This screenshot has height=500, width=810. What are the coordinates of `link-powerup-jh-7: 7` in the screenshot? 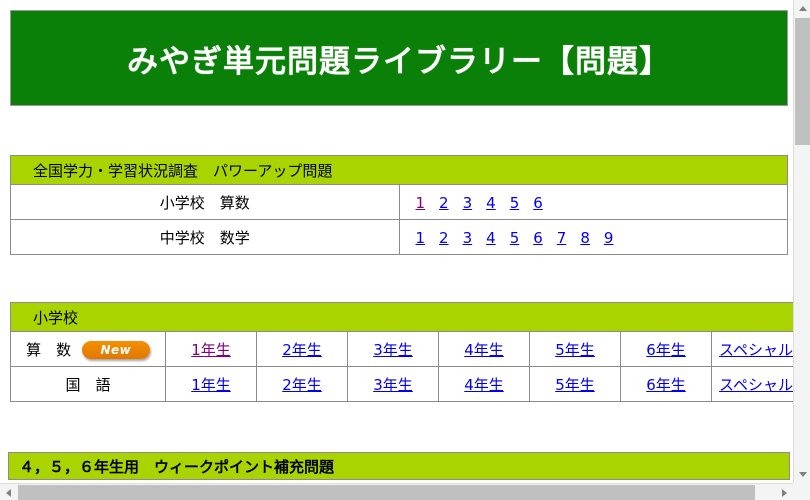 It's located at (562, 238).